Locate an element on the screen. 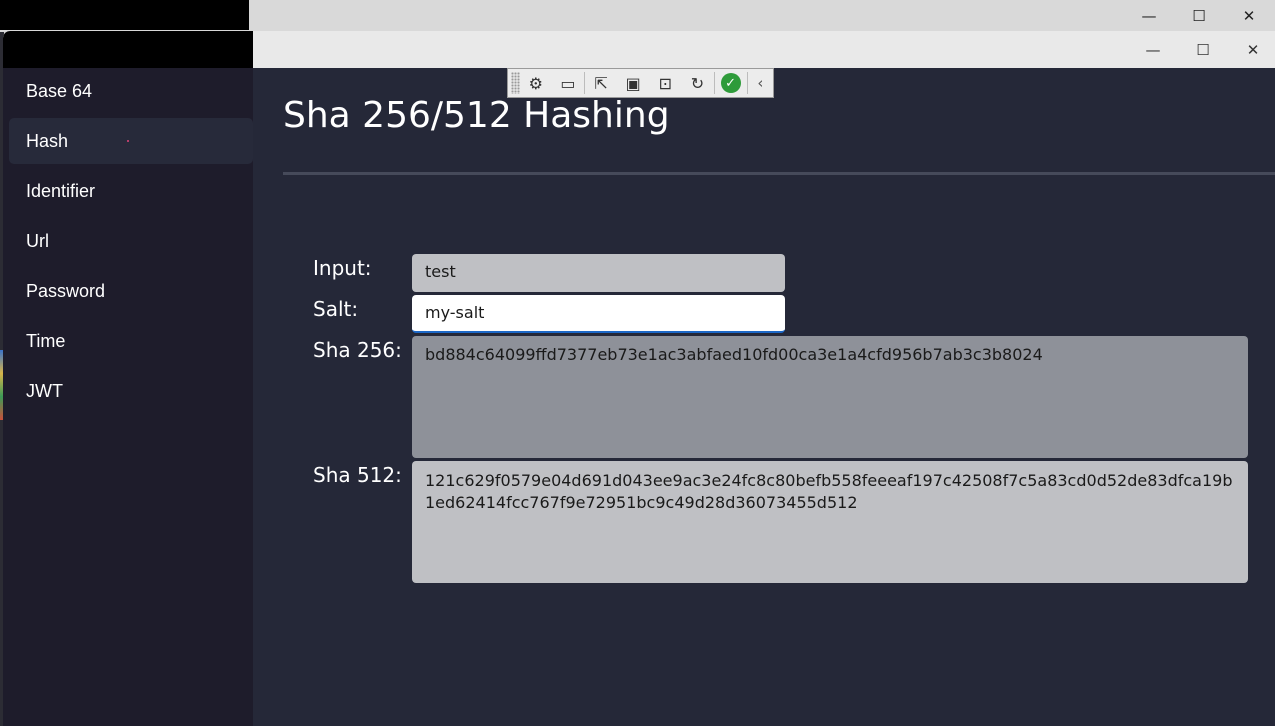 This screenshot has width=1275, height=726. toolbar-grip is located at coordinates (515, 83).